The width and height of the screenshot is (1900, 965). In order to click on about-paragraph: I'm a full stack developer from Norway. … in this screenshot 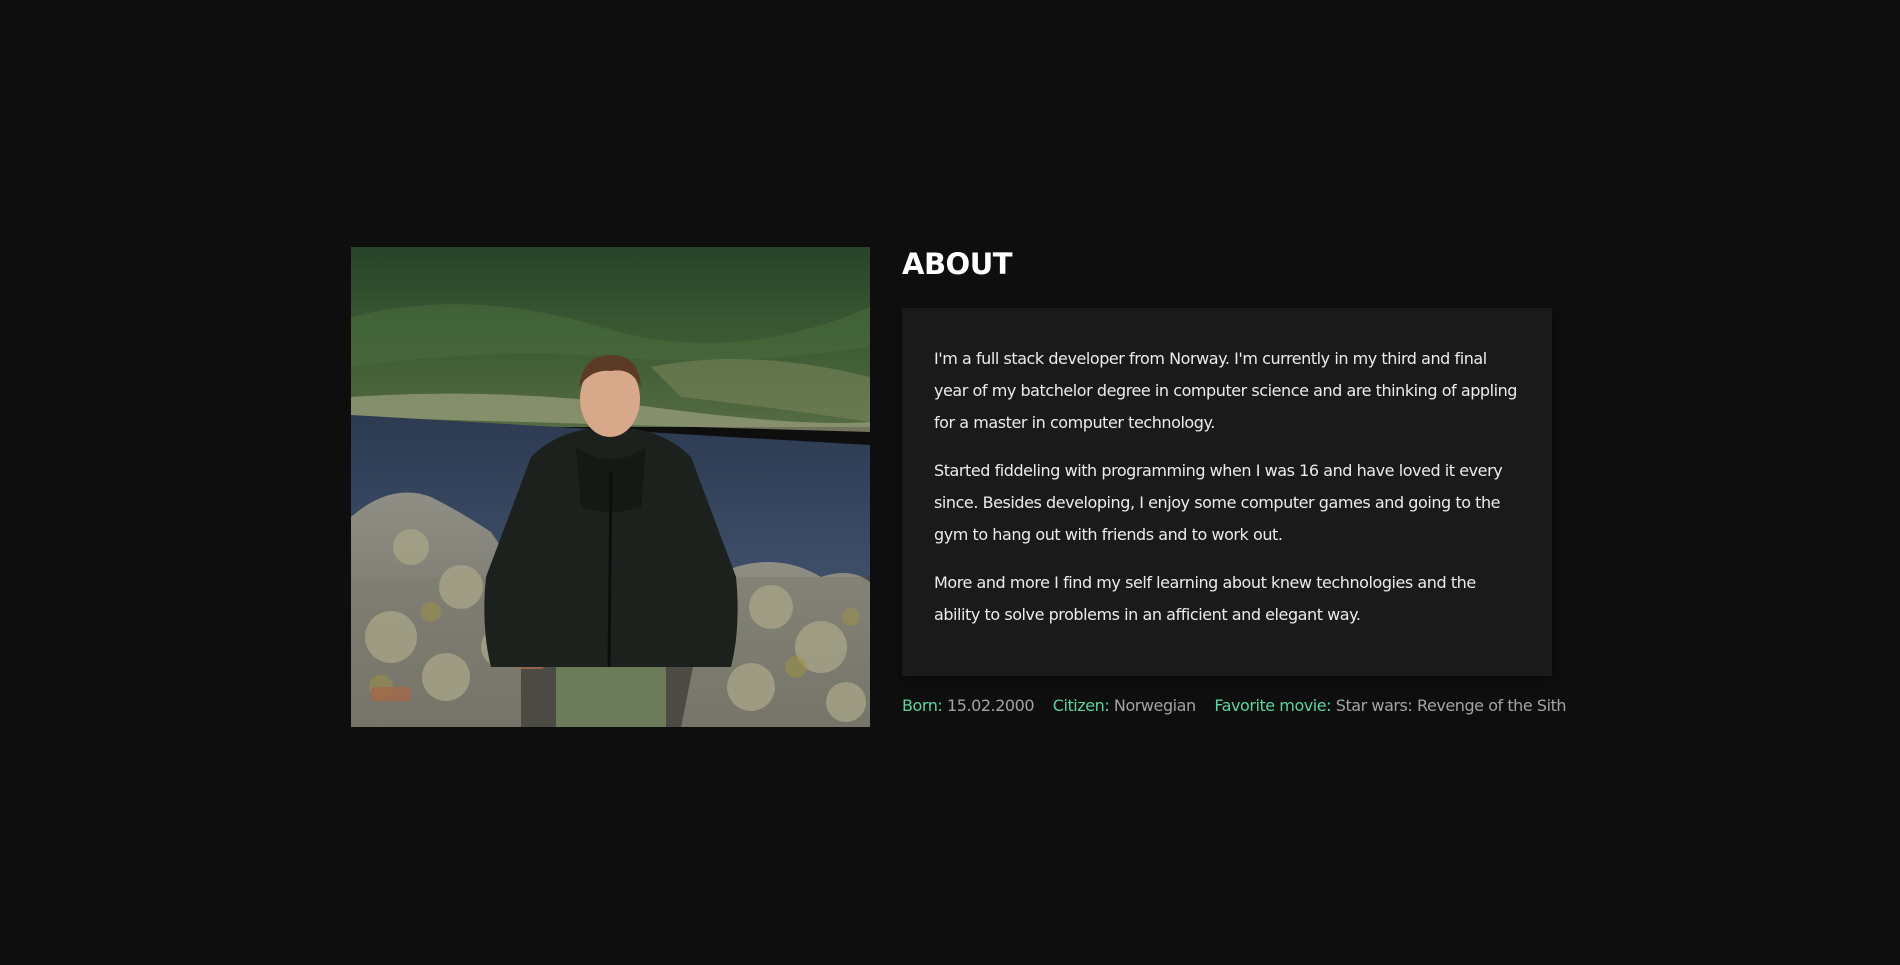, I will do `click(1226, 390)`.